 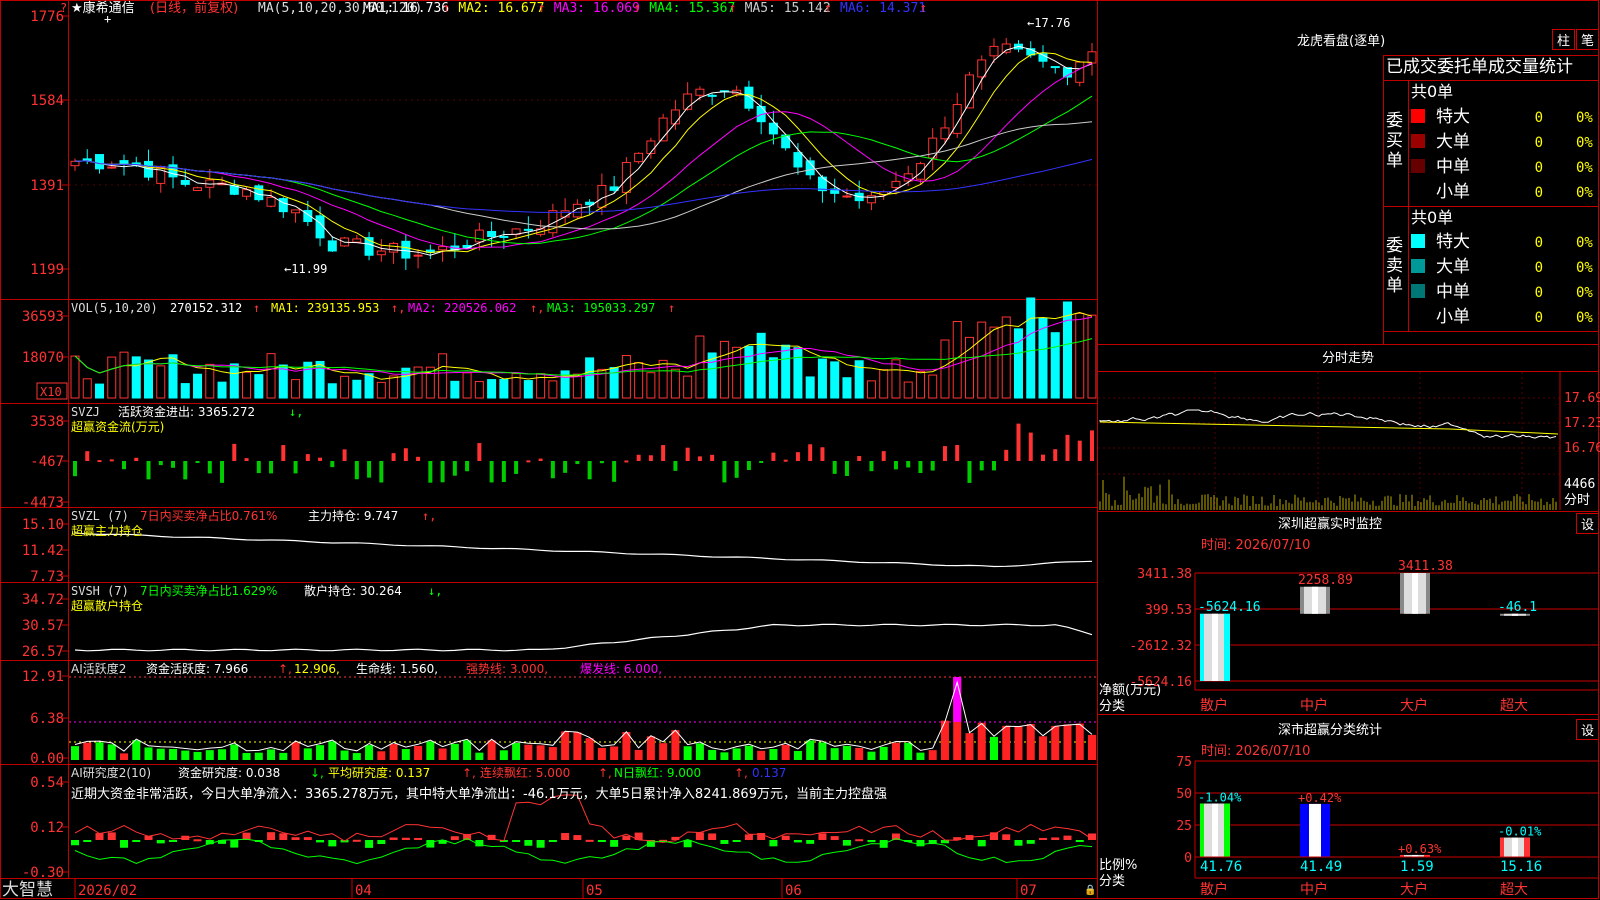 I want to click on air-t3: 连续飘红: 5.000, so click(x=525, y=772).